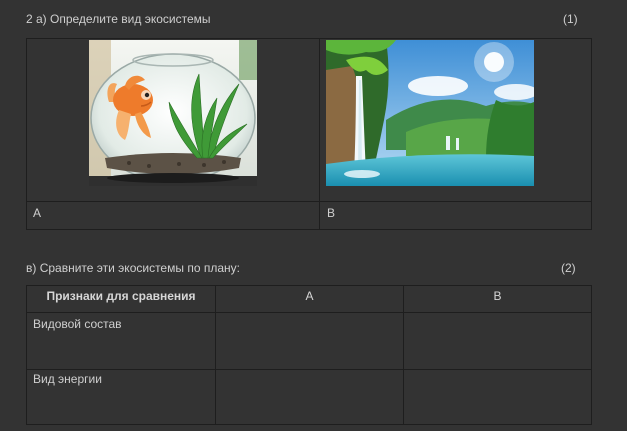 This screenshot has width=627, height=431. I want to click on label-cell-a: A, so click(173, 215).